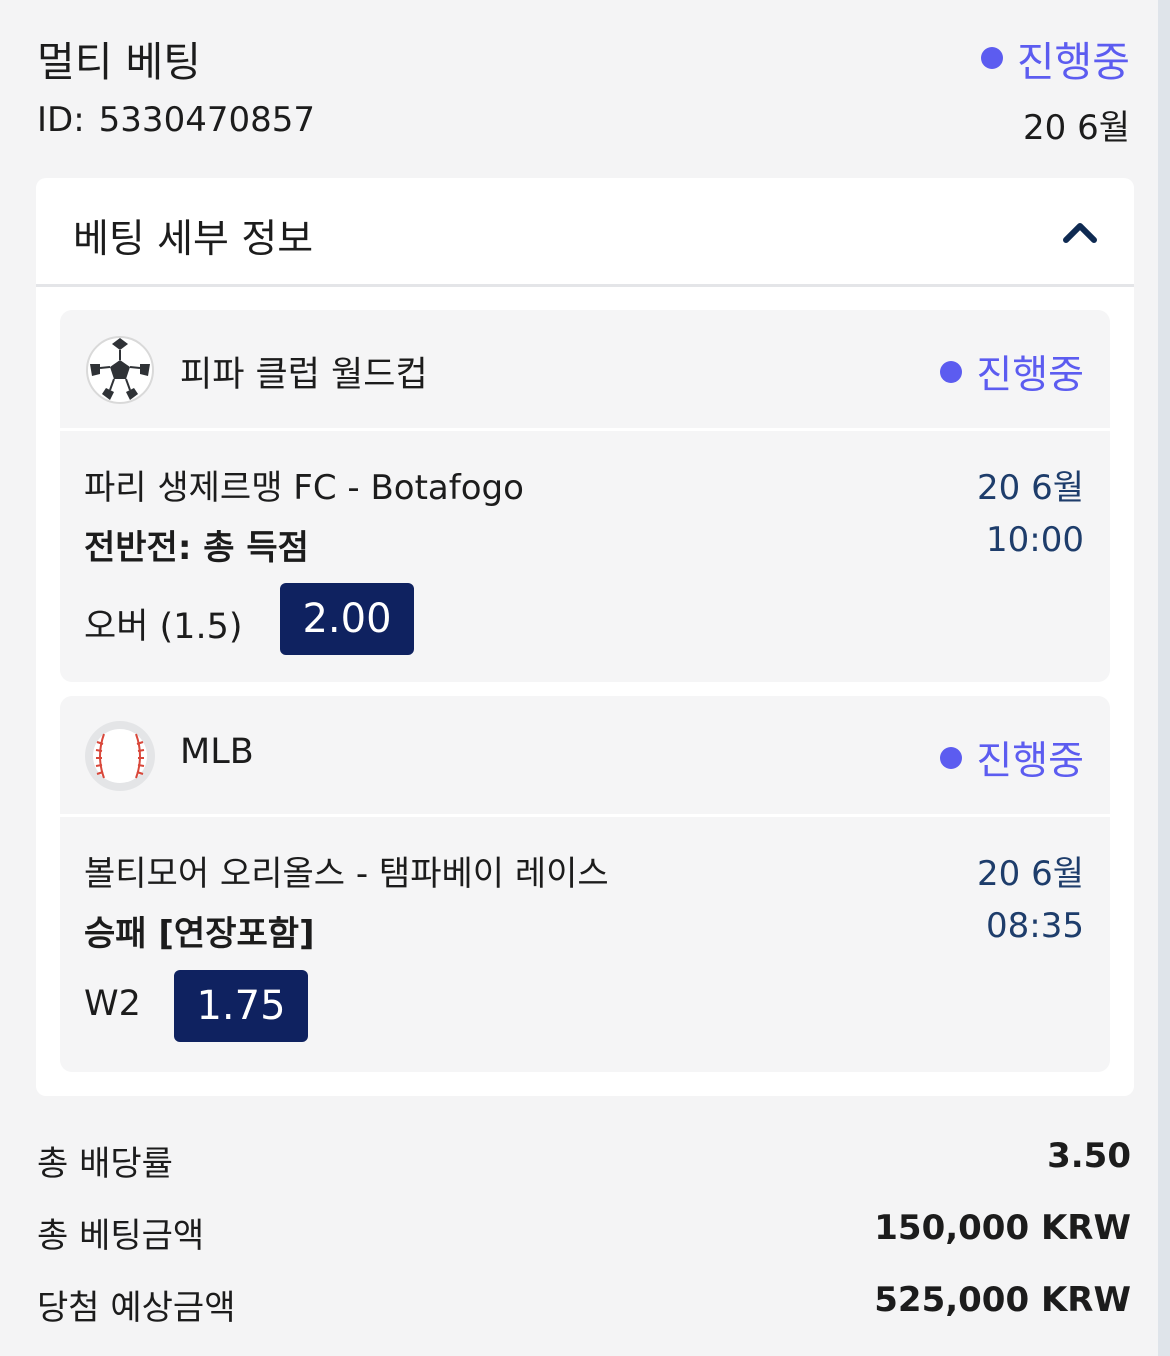 This screenshot has width=1170, height=1356. What do you see at coordinates (585, 370) in the screenshot?
I see `selection-card-header: 피파 클럽 월드컵 진행중` at bounding box center [585, 370].